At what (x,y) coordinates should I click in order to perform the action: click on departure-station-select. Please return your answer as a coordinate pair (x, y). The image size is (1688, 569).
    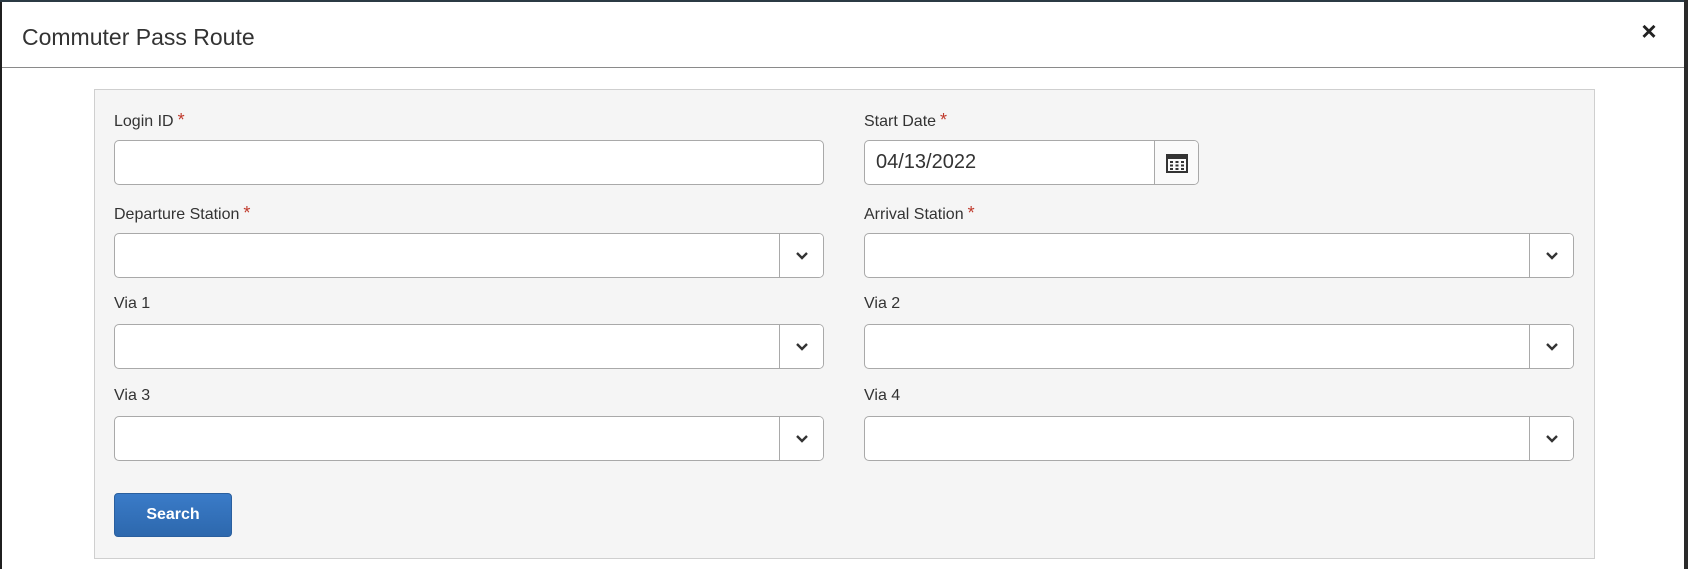
    Looking at the image, I should click on (469, 255).